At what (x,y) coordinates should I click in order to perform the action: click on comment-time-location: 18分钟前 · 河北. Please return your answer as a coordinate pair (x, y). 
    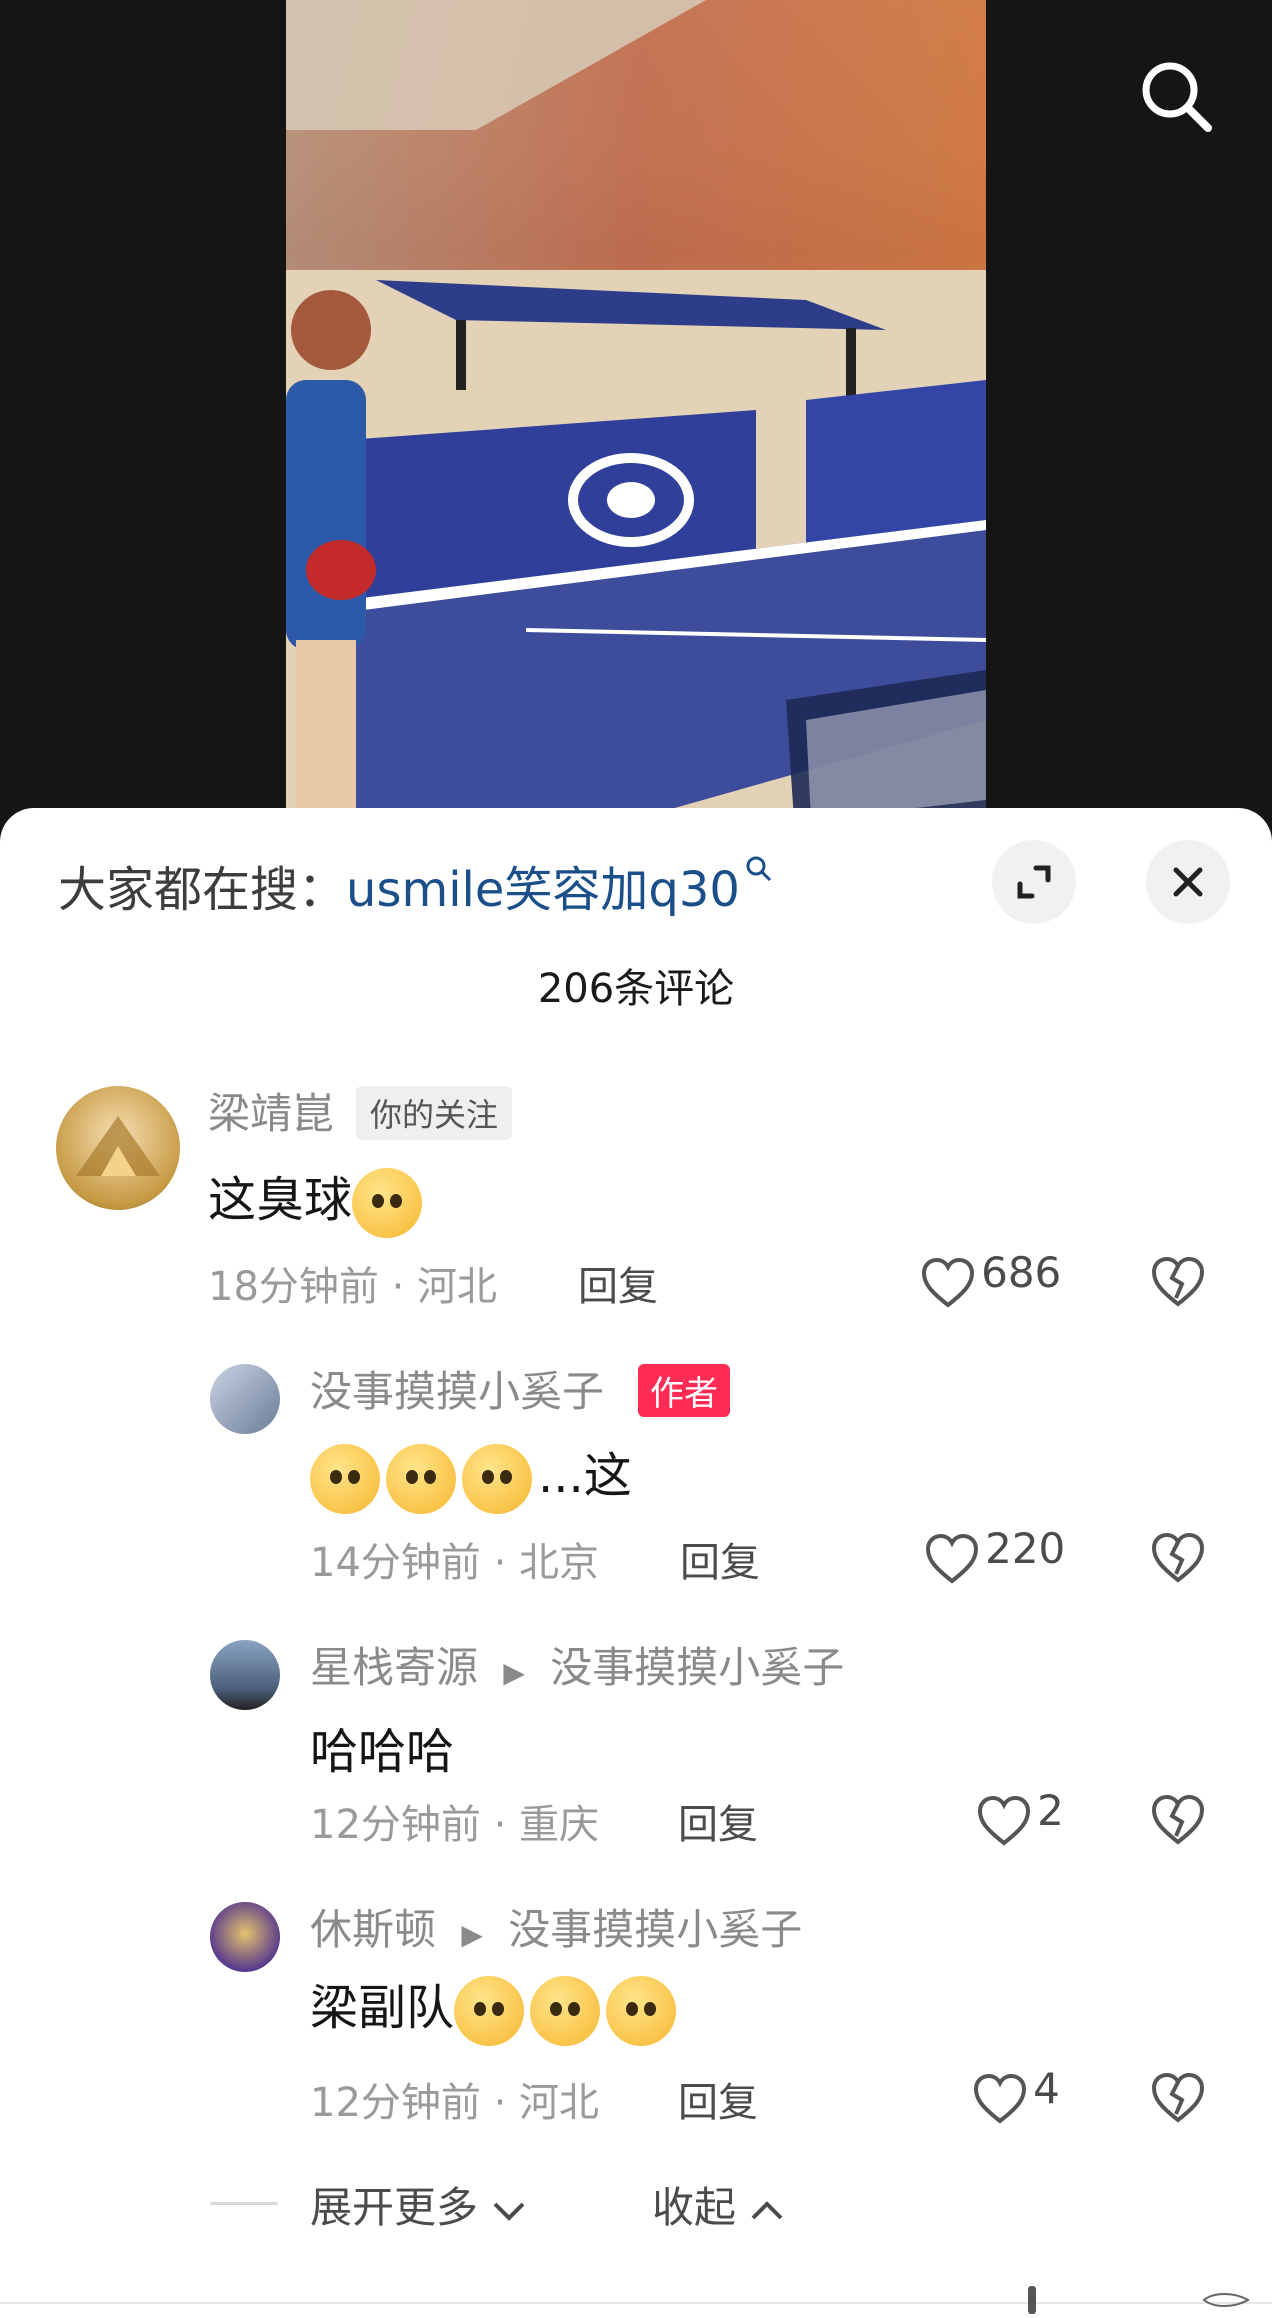
    Looking at the image, I should click on (353, 1287).